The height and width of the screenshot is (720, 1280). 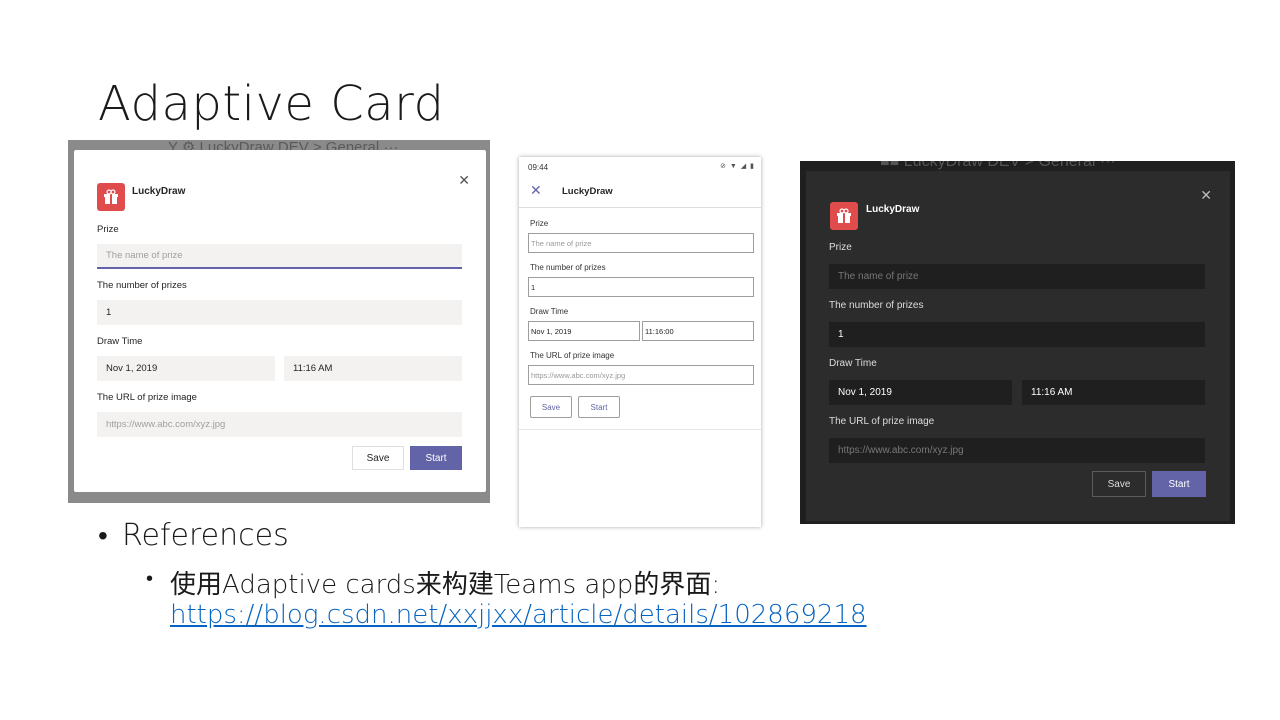 What do you see at coordinates (205, 535) in the screenshot?
I see `references-heading: References` at bounding box center [205, 535].